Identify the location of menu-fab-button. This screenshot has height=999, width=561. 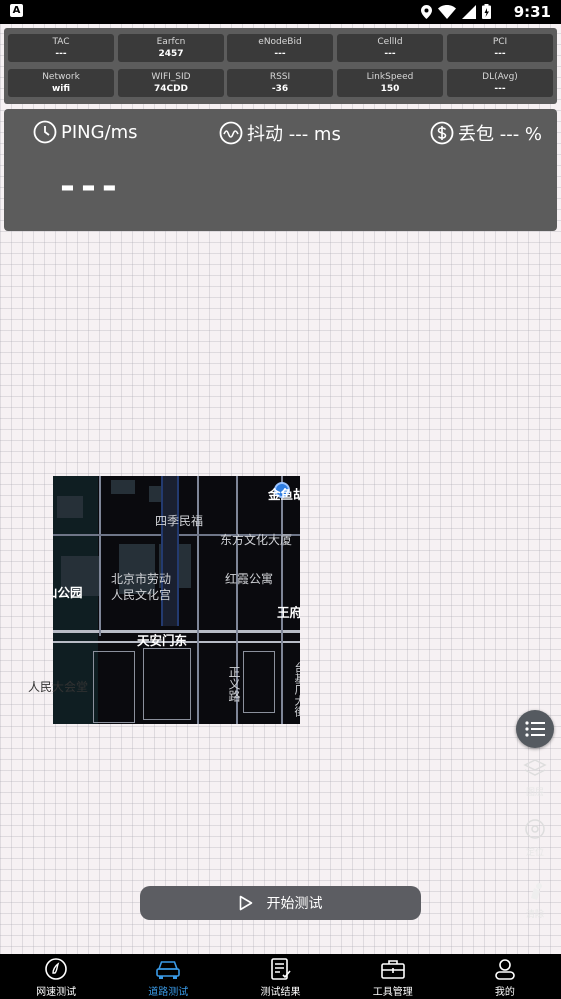
(535, 729).